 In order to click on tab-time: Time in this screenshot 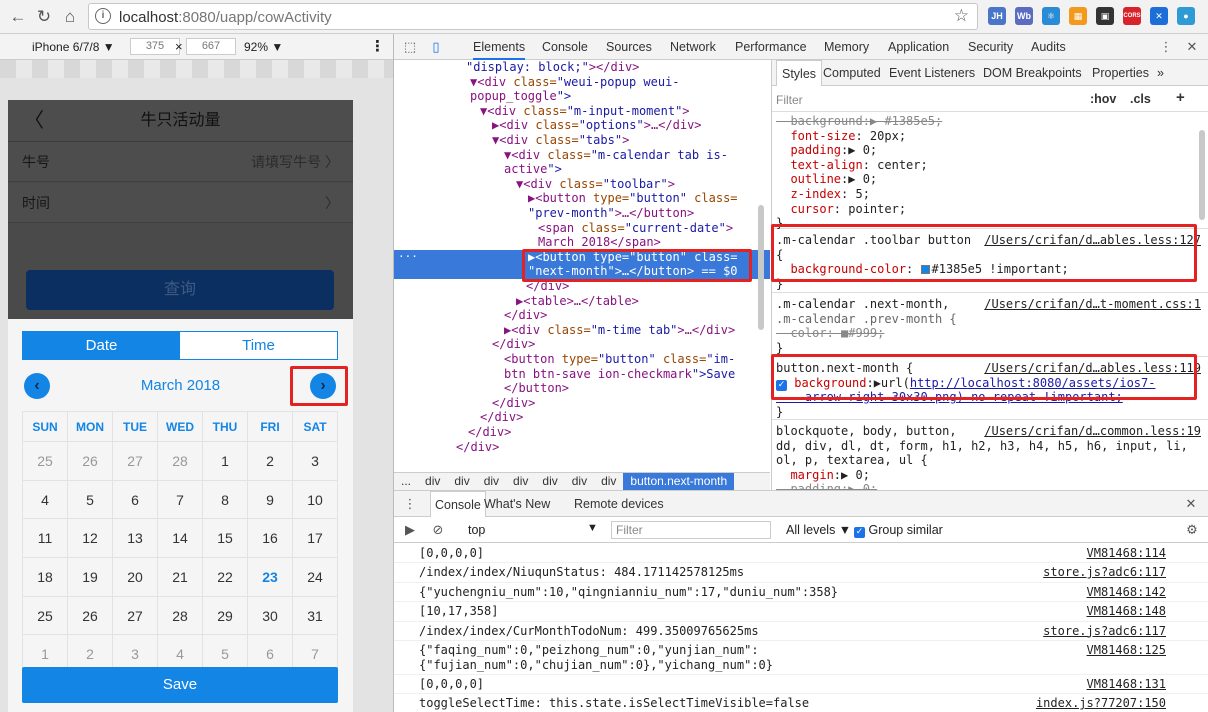, I will do `click(258, 345)`.